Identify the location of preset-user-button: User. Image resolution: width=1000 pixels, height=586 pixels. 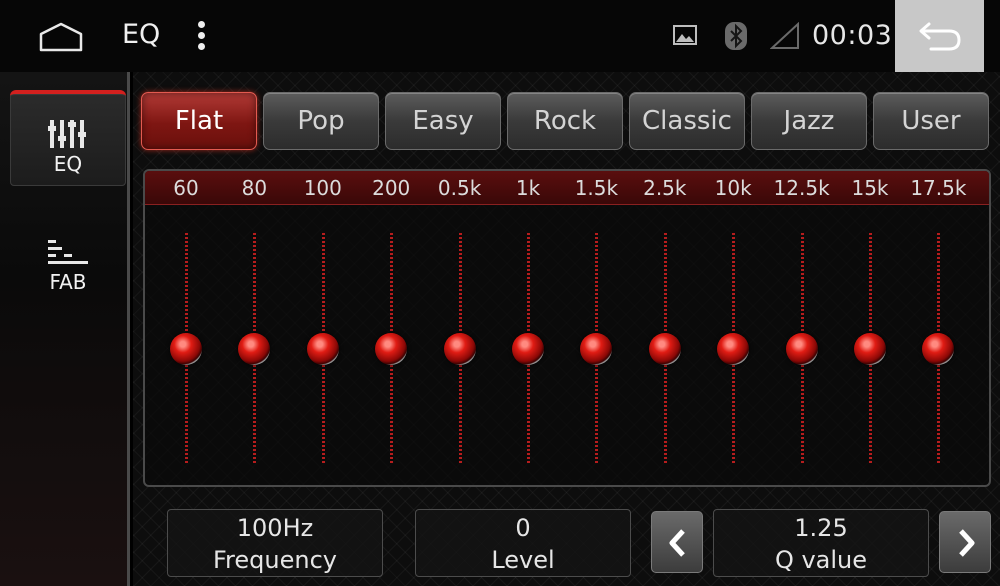
(931, 121).